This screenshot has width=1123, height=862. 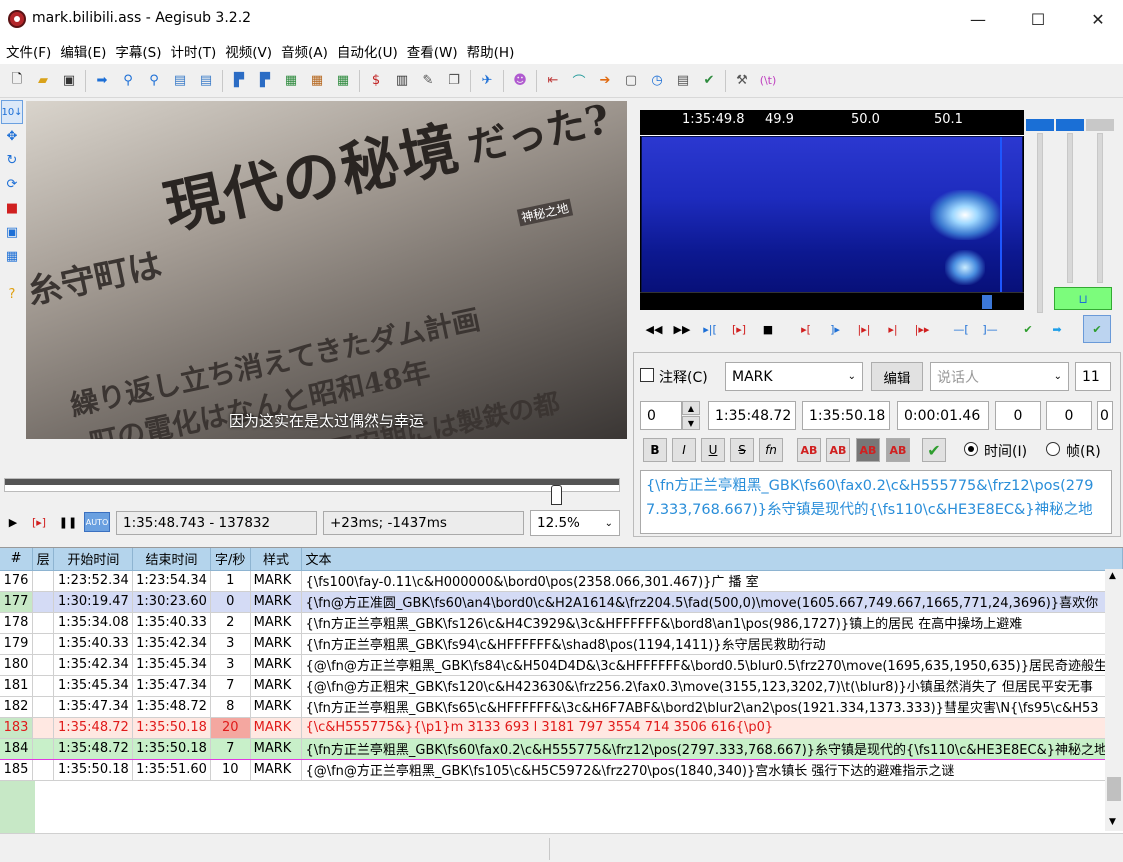 I want to click on video-open-icon: ▤, so click(x=180, y=81).